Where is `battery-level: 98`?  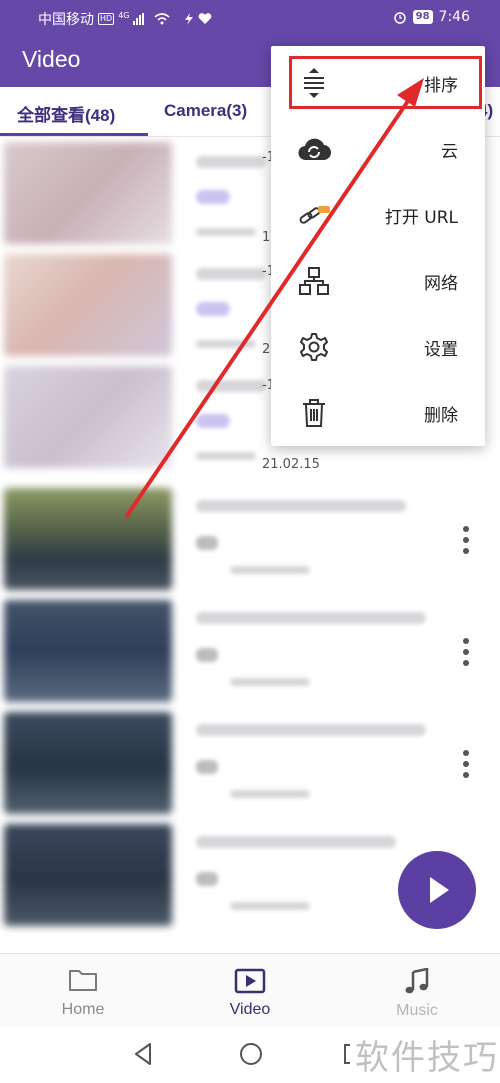 battery-level: 98 is located at coordinates (422, 17).